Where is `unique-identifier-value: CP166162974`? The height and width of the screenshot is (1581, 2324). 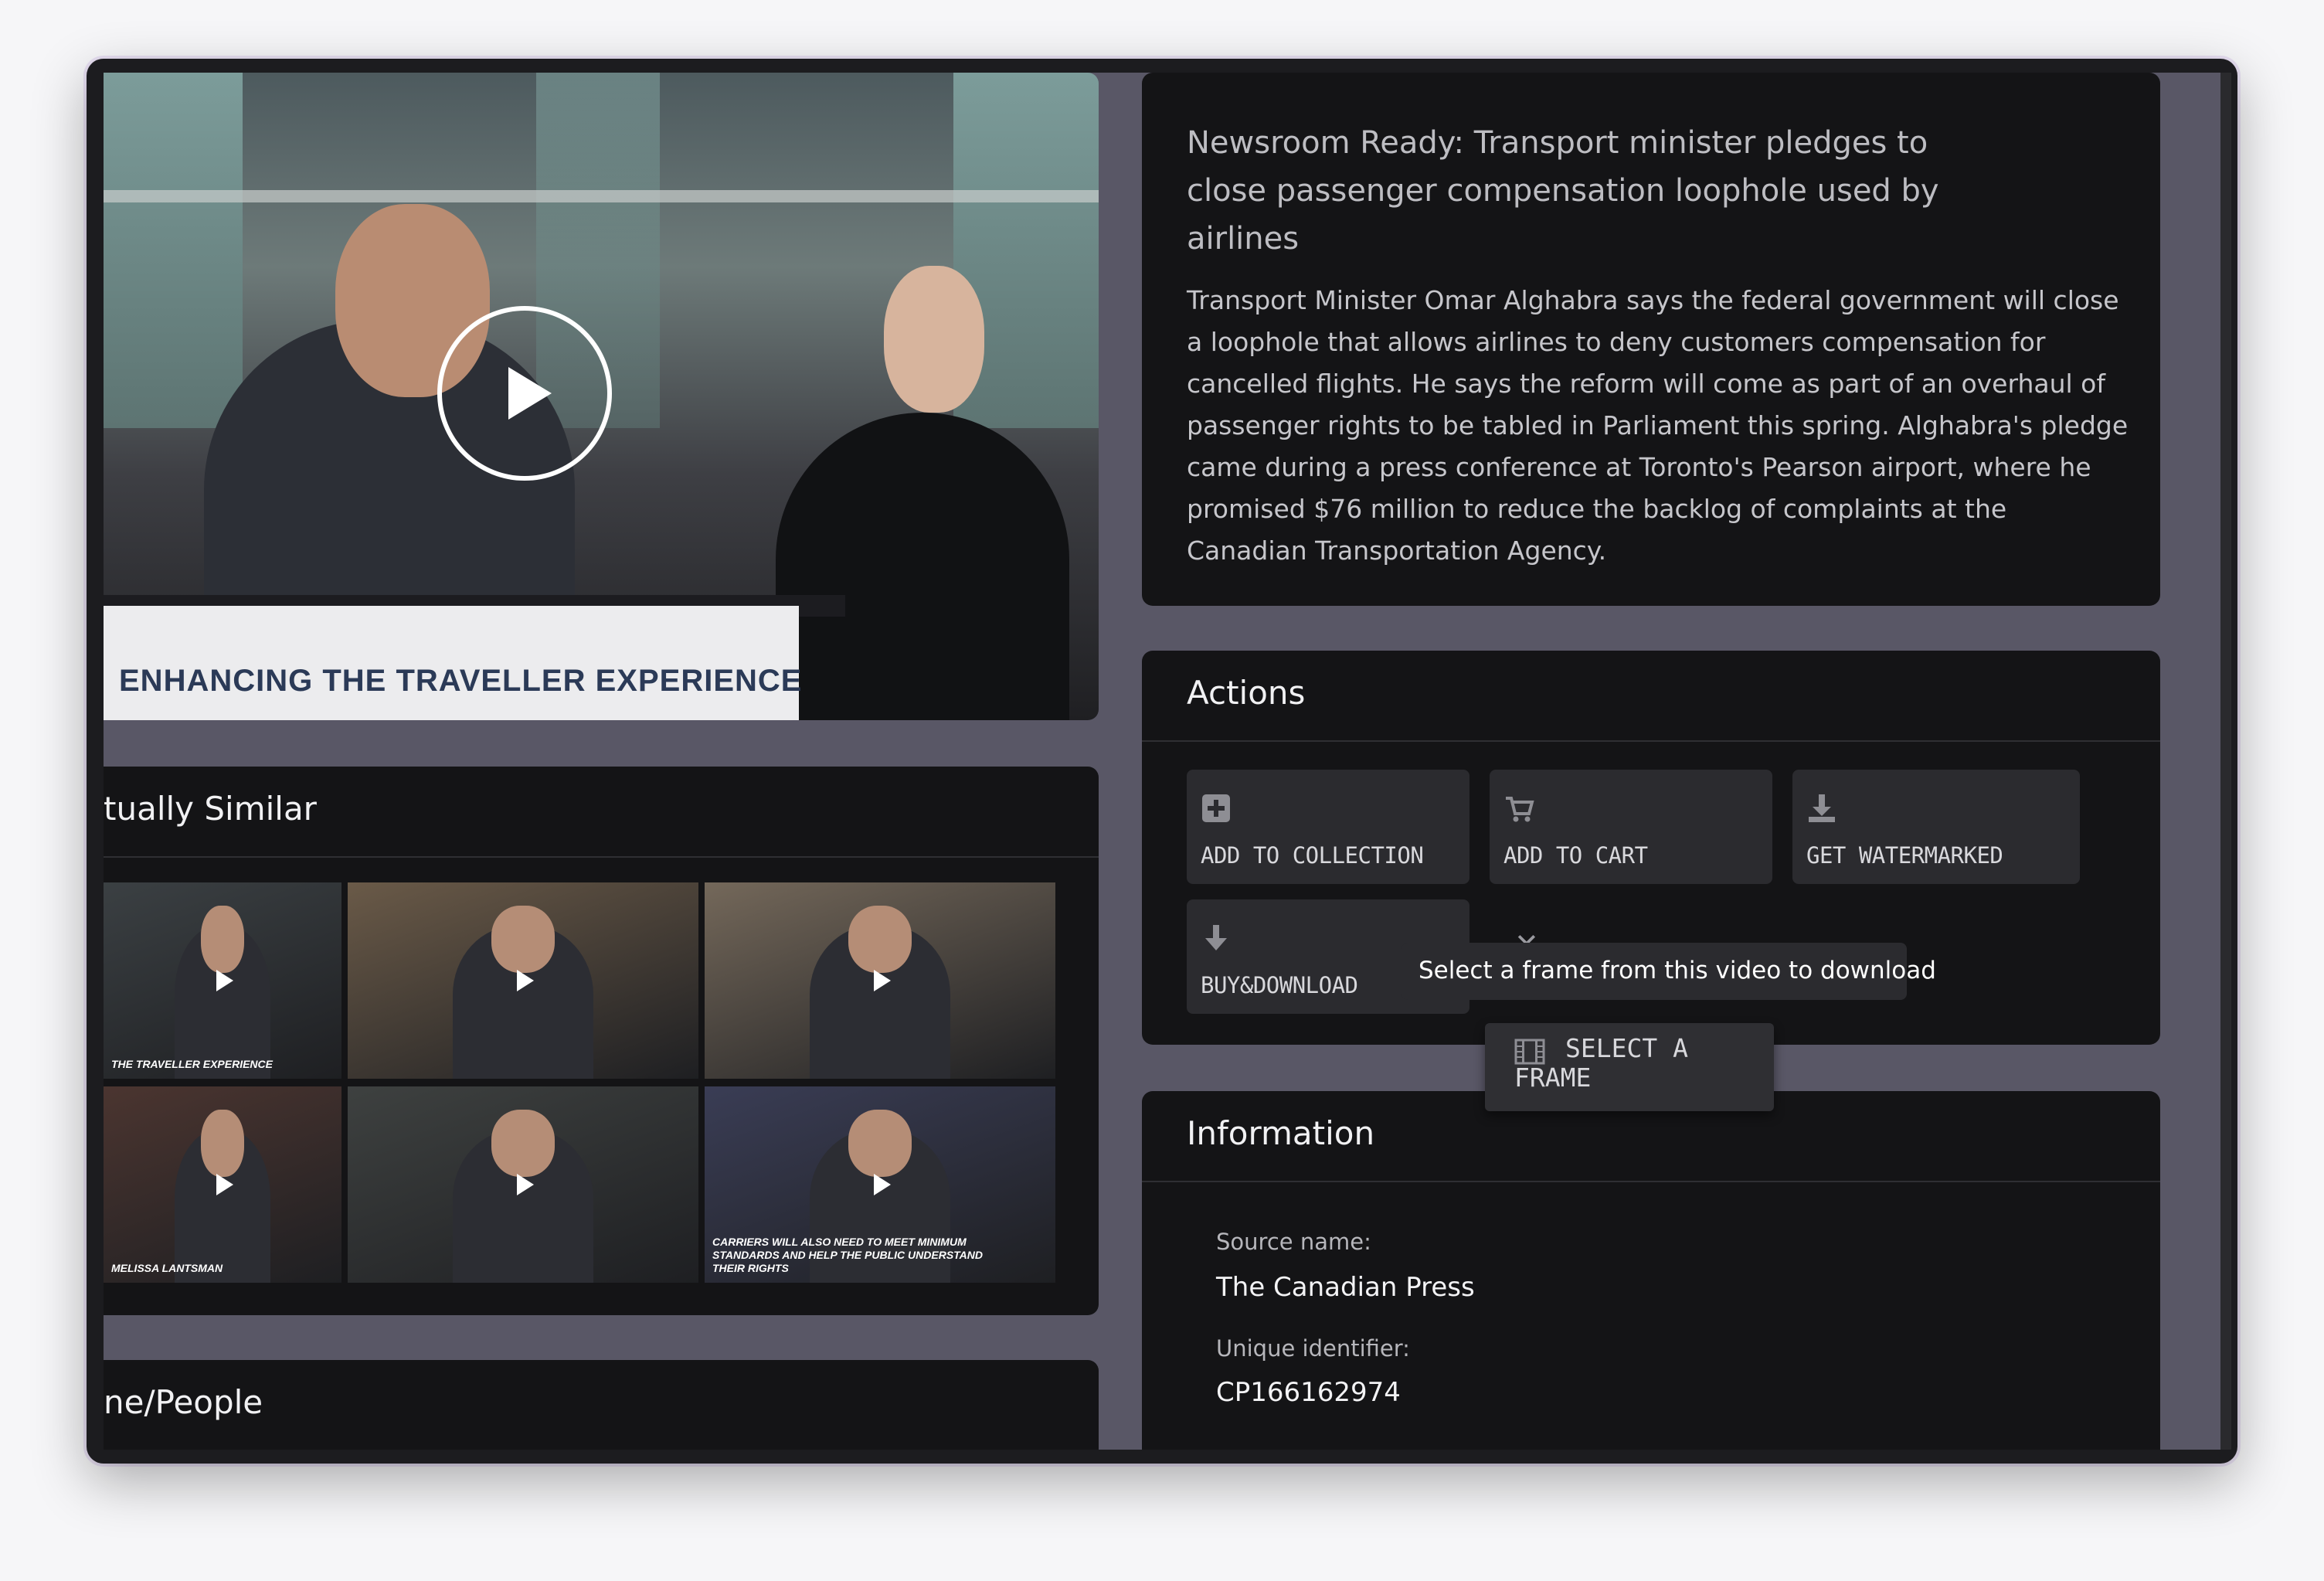 unique-identifier-value: CP166162974 is located at coordinates (1308, 1392).